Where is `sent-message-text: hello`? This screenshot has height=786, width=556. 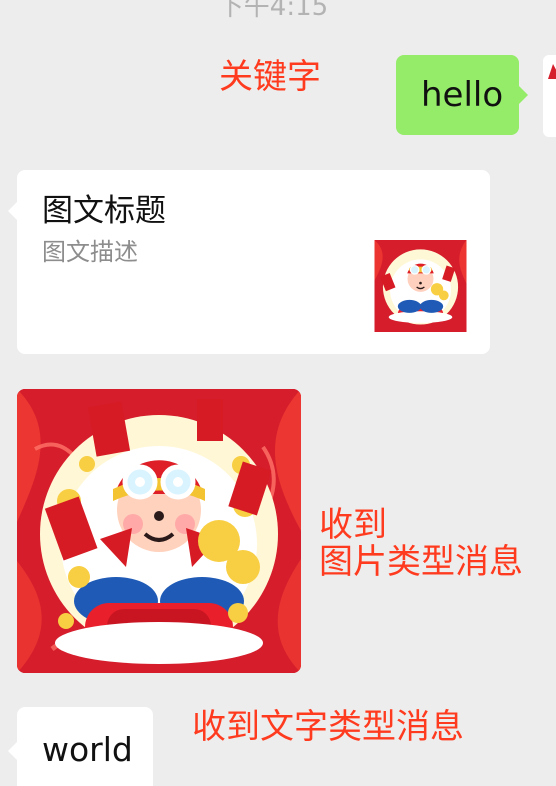
sent-message-text: hello is located at coordinates (462, 95).